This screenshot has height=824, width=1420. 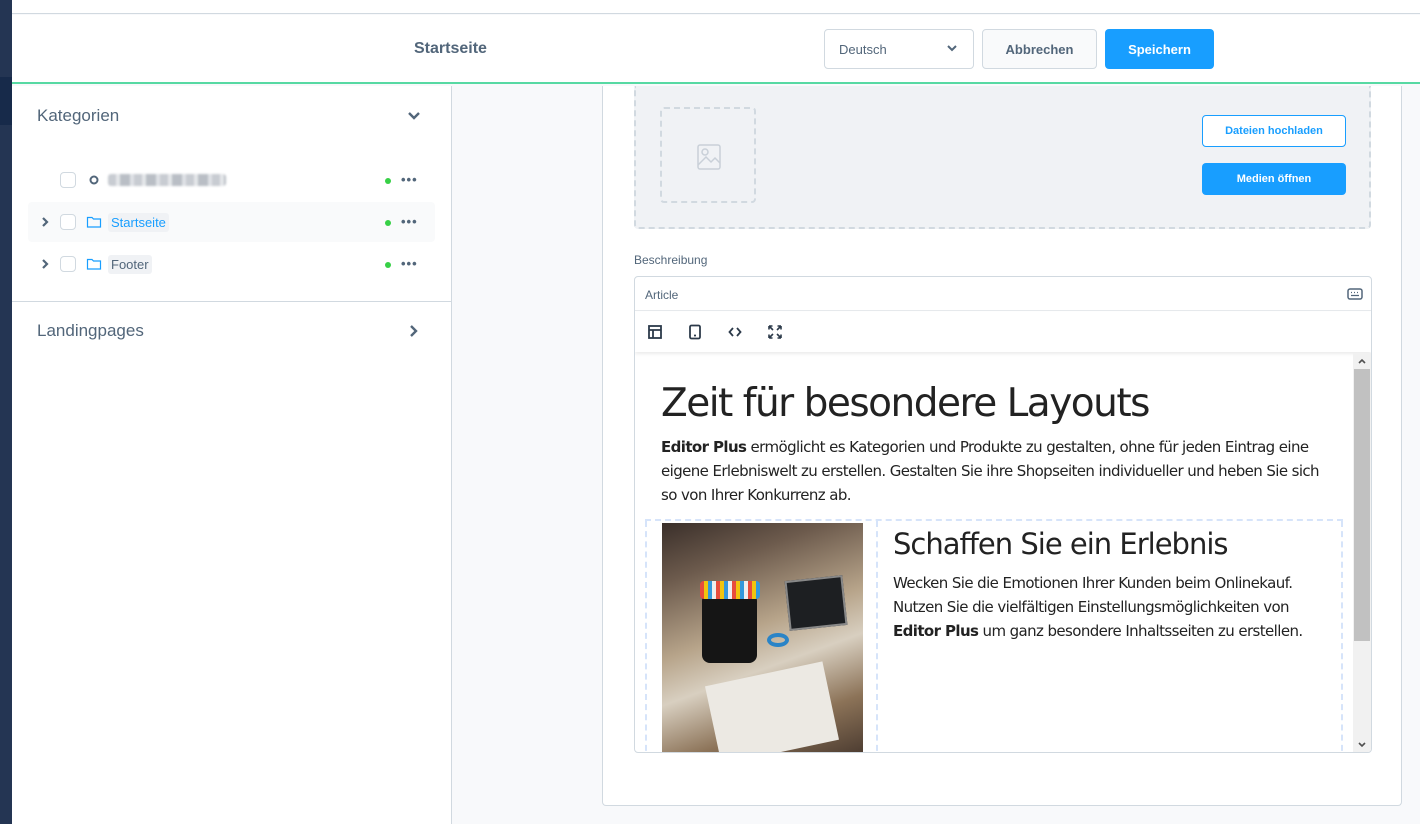 What do you see at coordinates (816, 603) in the screenshot?
I see `photo-laptop` at bounding box center [816, 603].